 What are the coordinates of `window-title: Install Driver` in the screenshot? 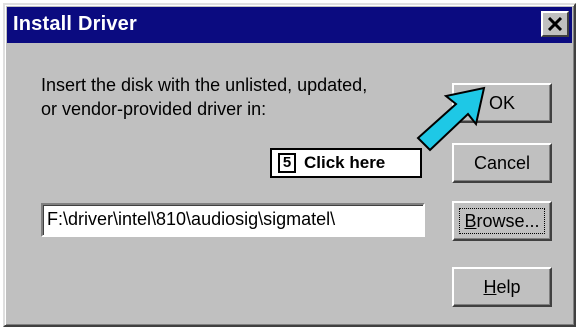 It's located at (75, 24).